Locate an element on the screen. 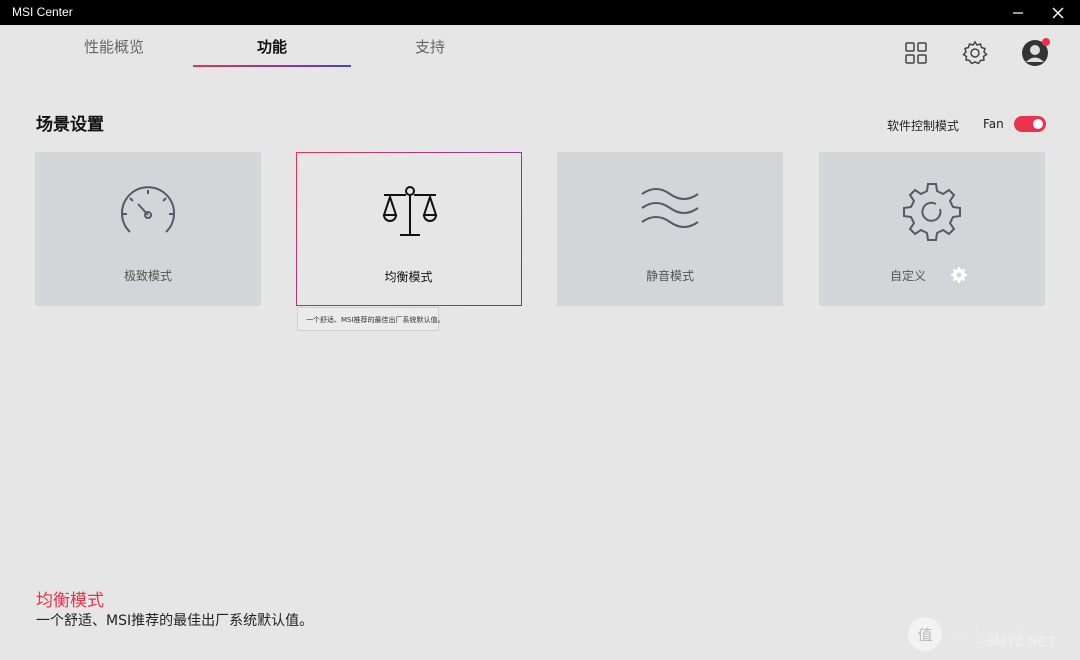 Image resolution: width=1080 pixels, height=660 pixels. close-icon is located at coordinates (1058, 12).